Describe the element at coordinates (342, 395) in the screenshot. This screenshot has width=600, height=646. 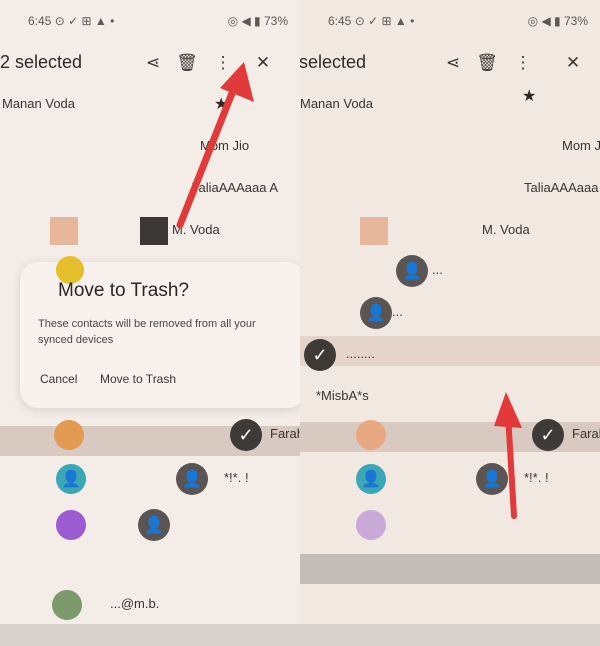
I see `contact-name: *MisbA*s` at that location.